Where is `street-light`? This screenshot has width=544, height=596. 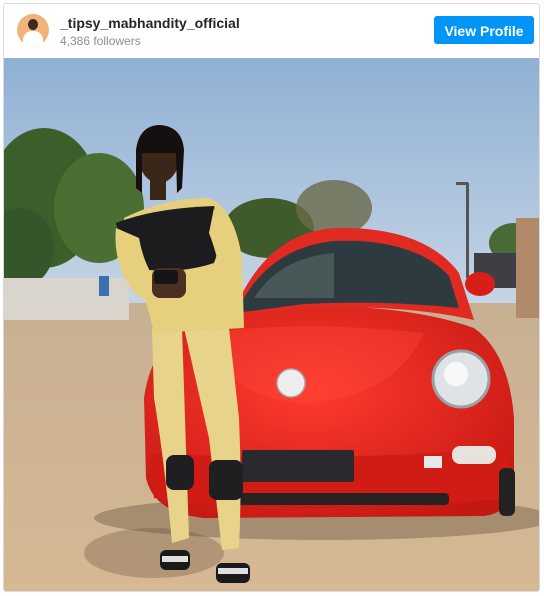
street-light is located at coordinates (467, 230).